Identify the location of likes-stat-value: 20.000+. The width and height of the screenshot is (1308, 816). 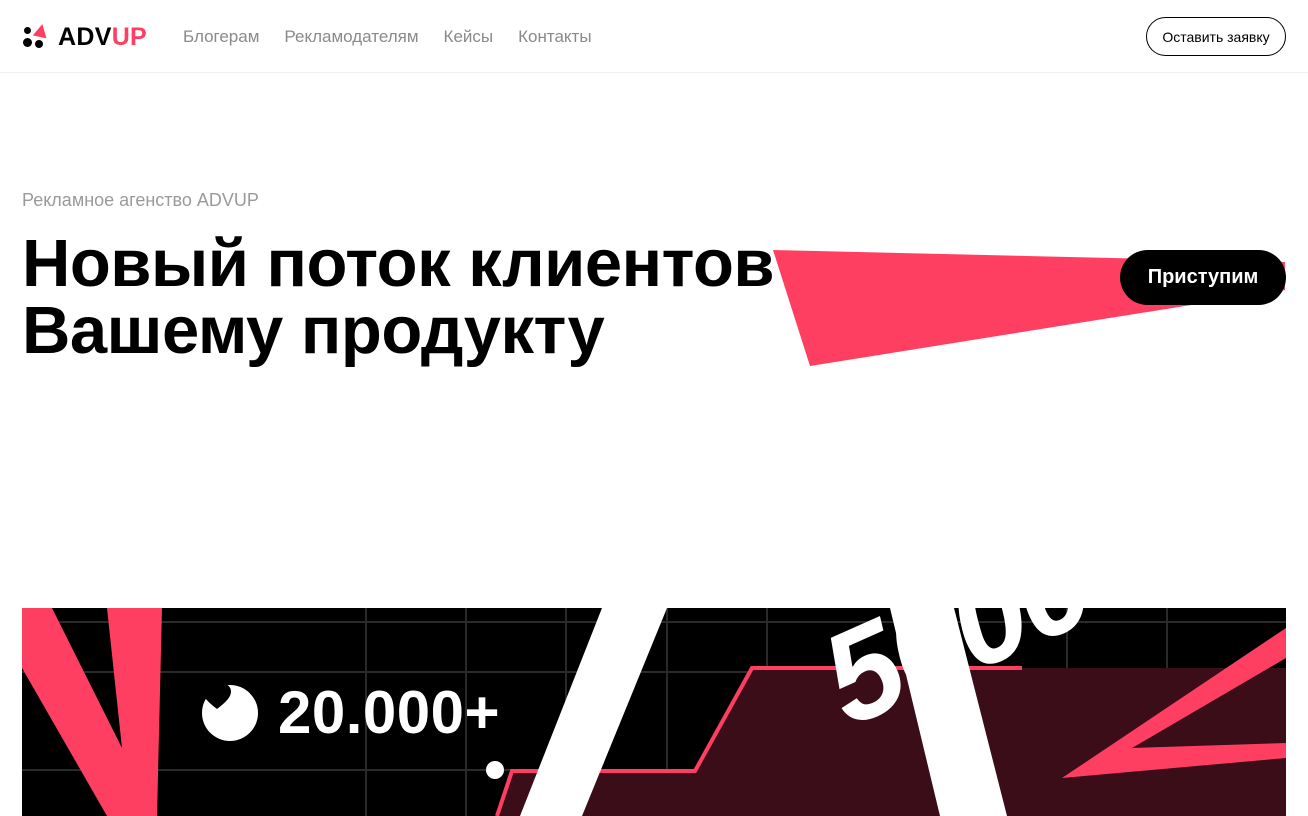
(389, 712).